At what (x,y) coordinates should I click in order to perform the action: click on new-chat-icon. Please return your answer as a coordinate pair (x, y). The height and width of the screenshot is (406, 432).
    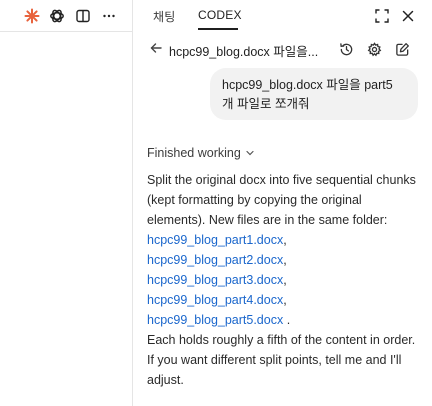
    Looking at the image, I should click on (402, 49).